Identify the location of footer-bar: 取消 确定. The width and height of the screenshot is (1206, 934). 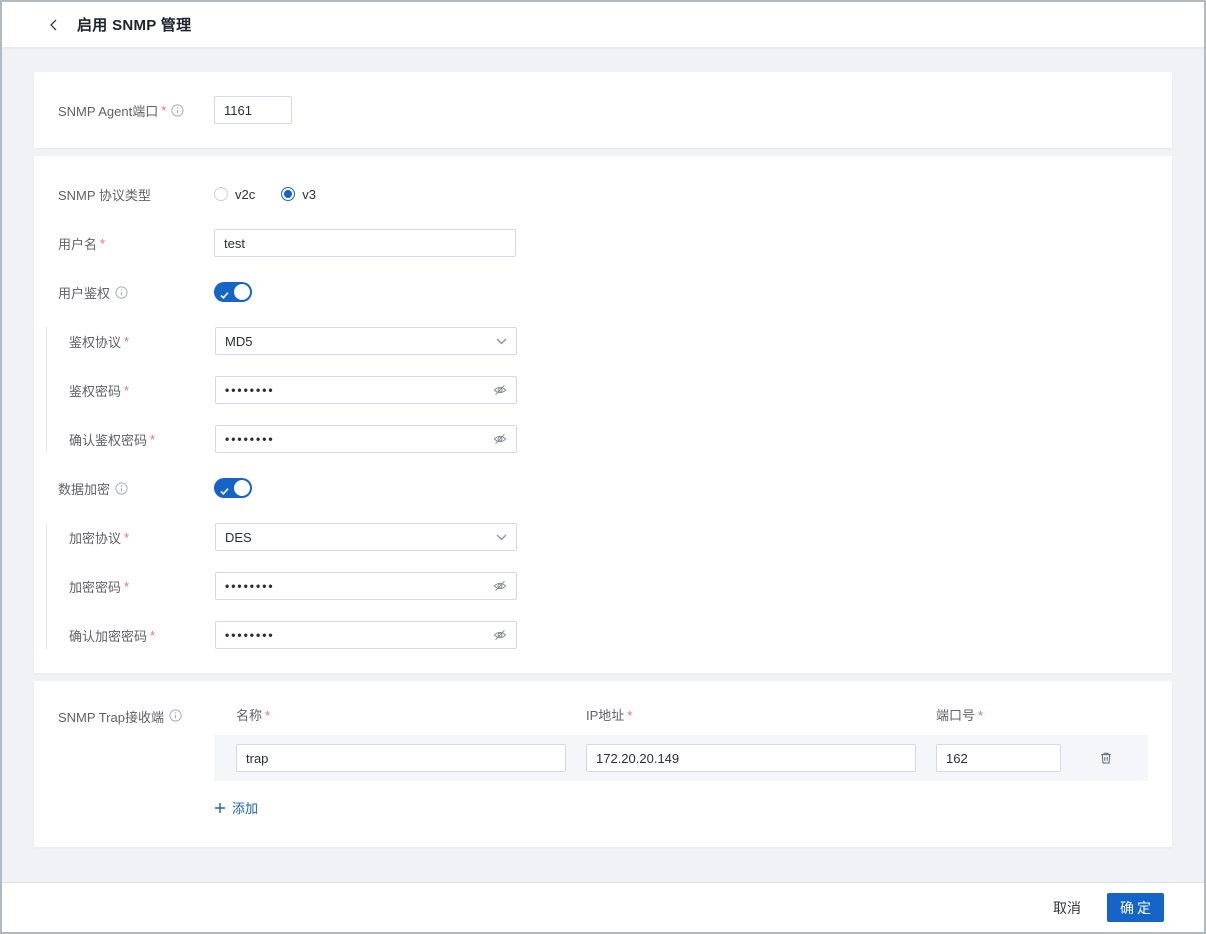
(603, 907).